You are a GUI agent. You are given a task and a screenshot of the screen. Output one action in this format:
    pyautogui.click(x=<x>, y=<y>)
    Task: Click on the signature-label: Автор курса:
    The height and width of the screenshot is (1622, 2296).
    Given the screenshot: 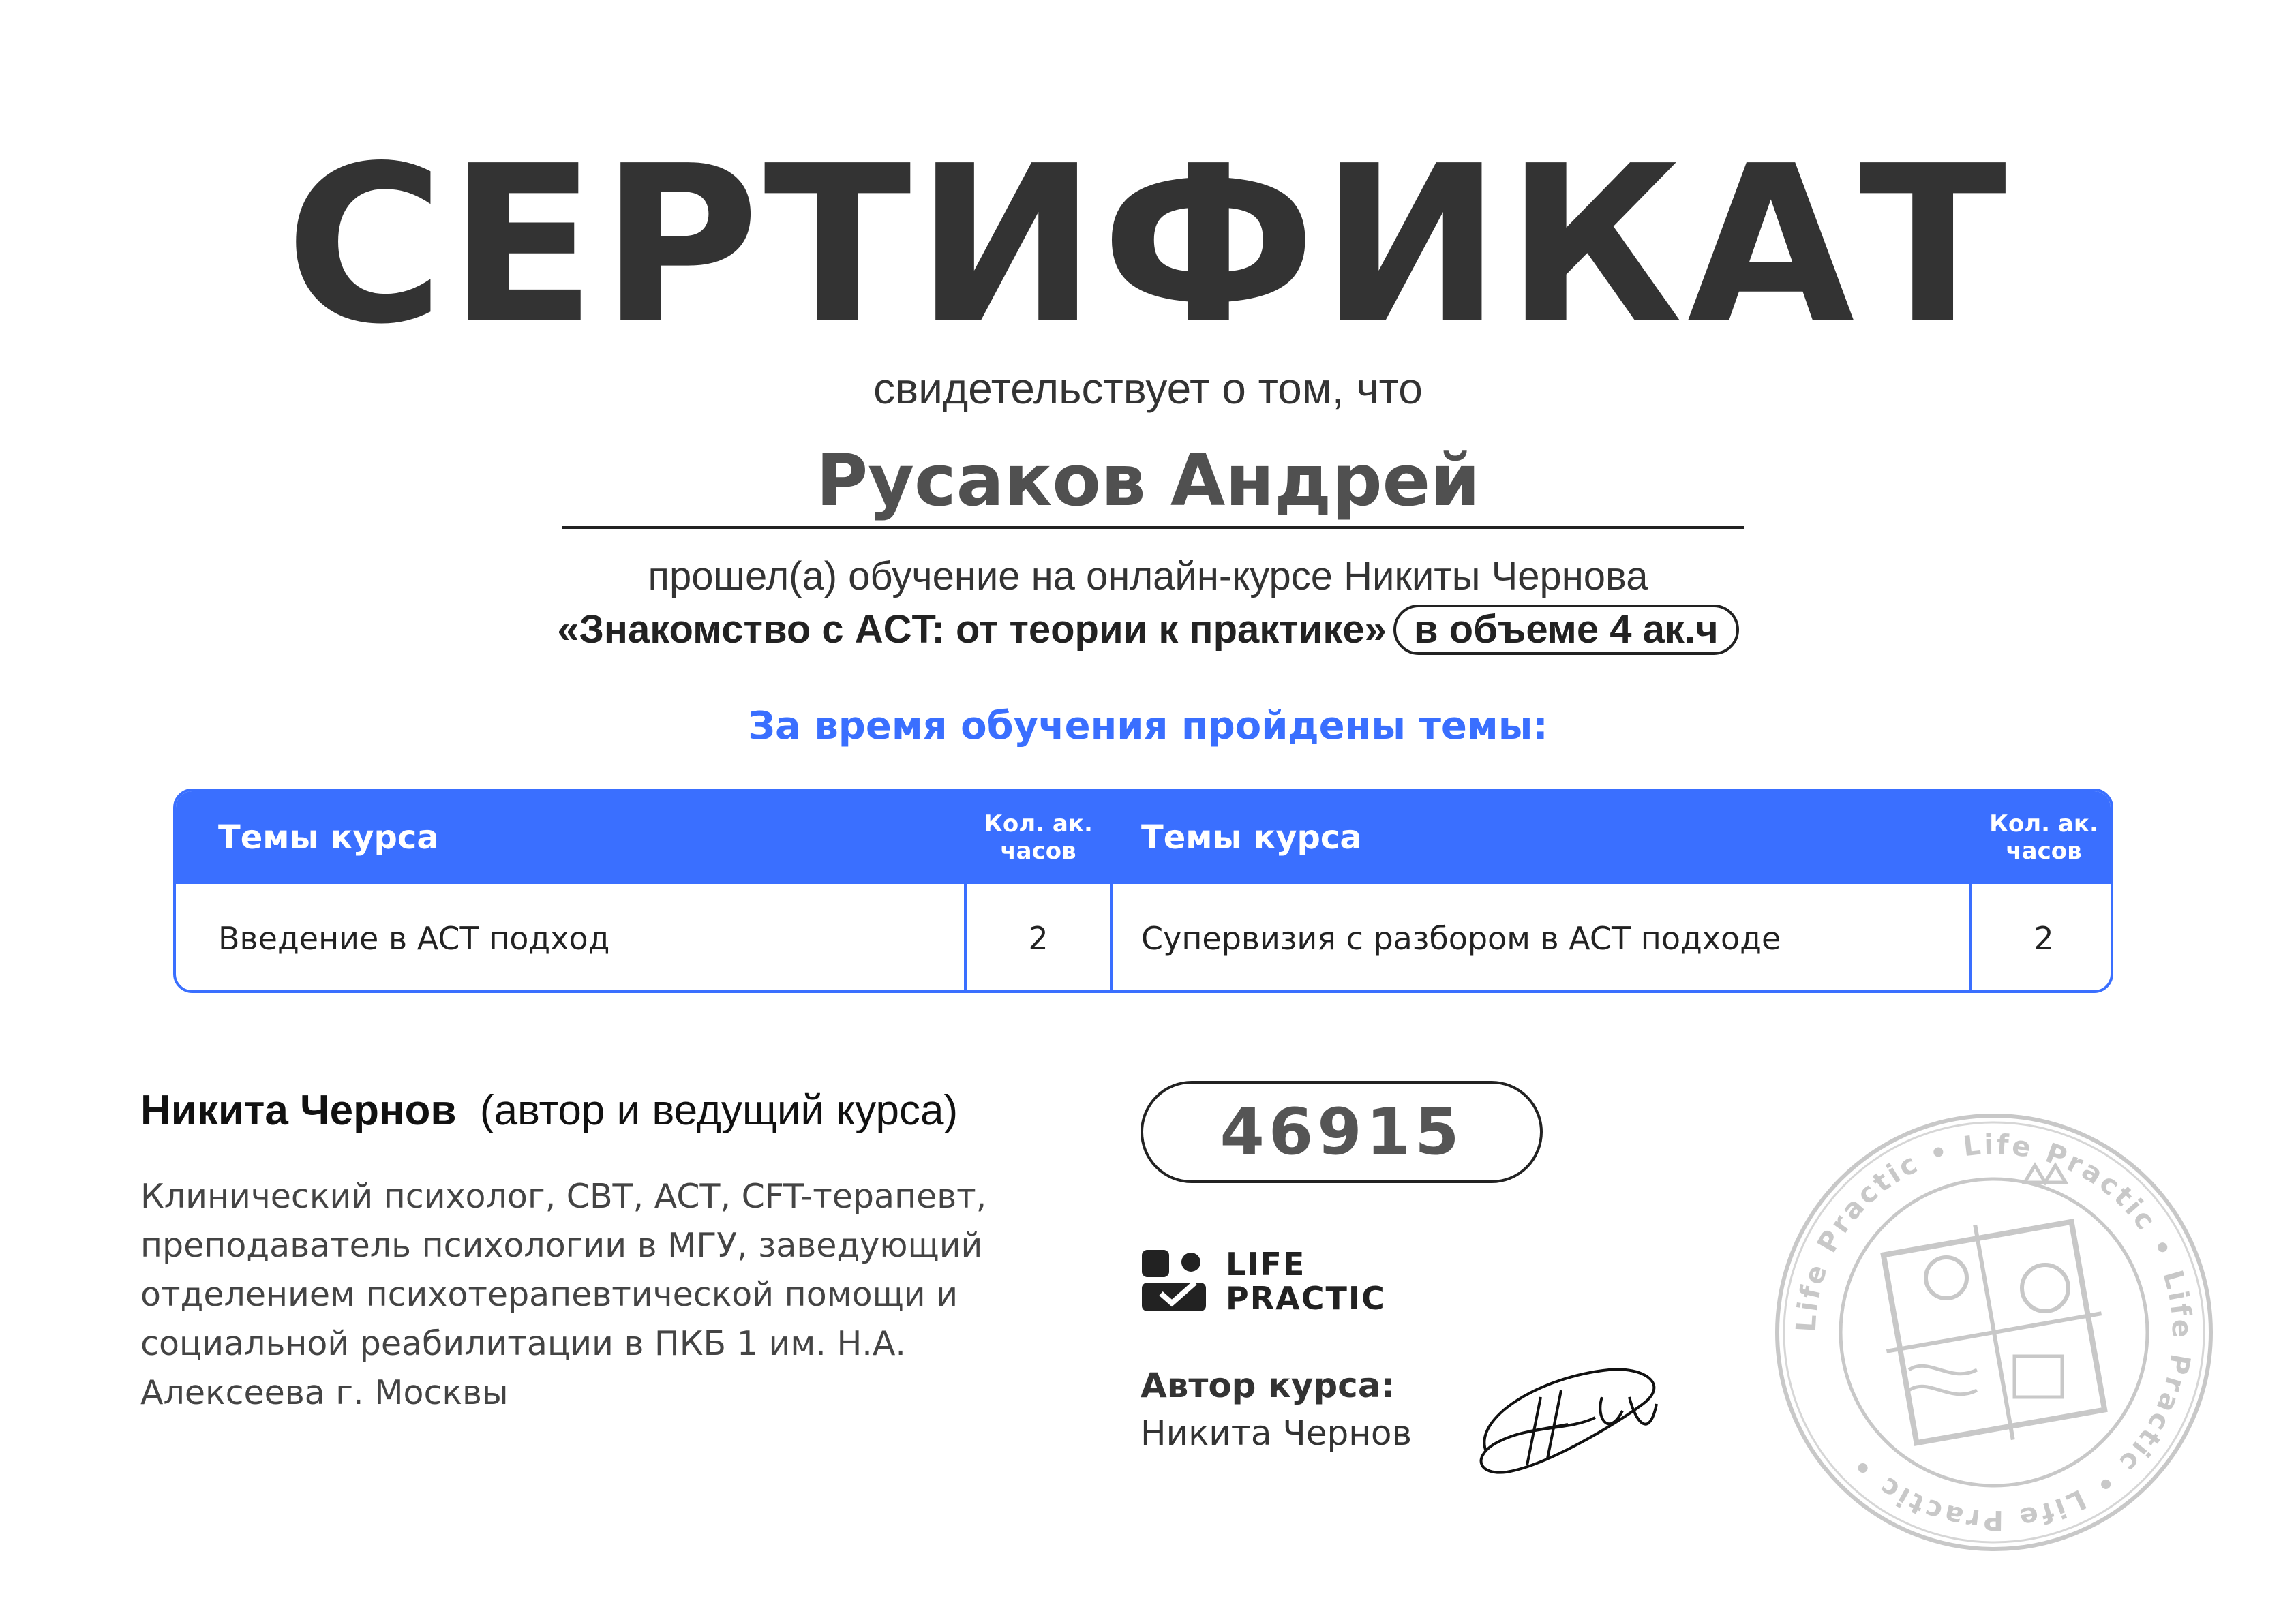 What is the action you would take?
    pyautogui.click(x=1268, y=1385)
    